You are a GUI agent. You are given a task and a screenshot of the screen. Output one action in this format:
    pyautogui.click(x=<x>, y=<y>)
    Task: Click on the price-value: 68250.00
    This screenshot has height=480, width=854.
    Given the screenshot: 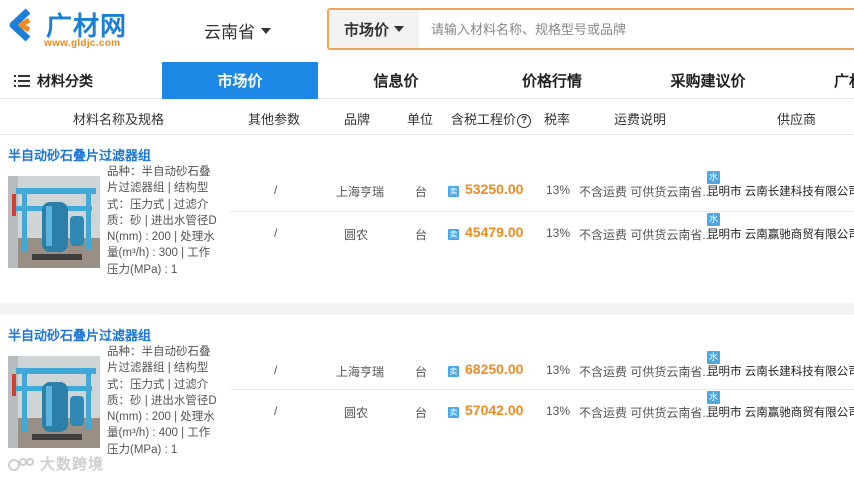 What is the action you would take?
    pyautogui.click(x=494, y=369)
    